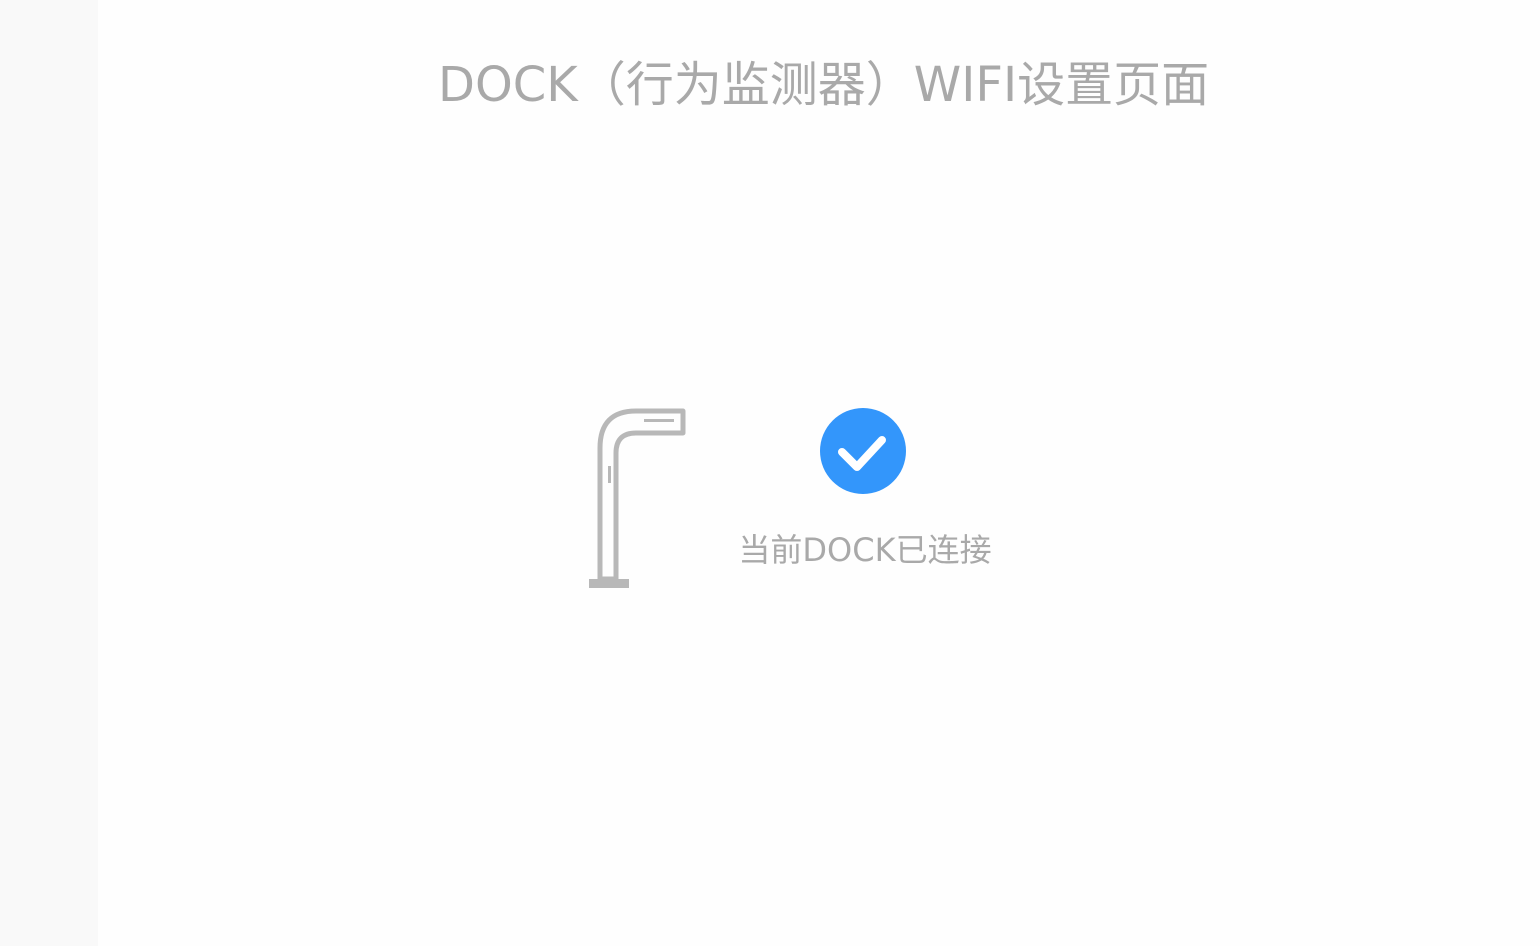 Image resolution: width=1540 pixels, height=946 pixels. I want to click on left-margin-panel, so click(49, 473).